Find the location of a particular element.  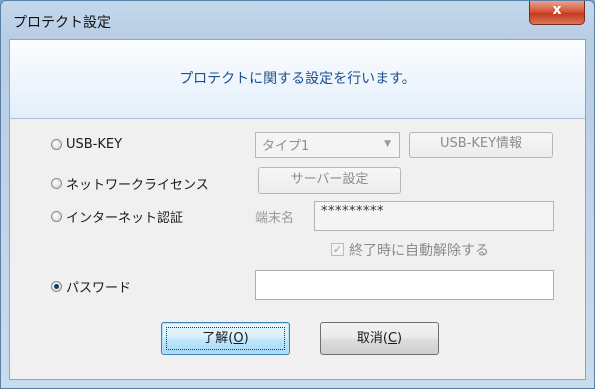

radio-network-license: ネットワークライセンス is located at coordinates (130, 183).